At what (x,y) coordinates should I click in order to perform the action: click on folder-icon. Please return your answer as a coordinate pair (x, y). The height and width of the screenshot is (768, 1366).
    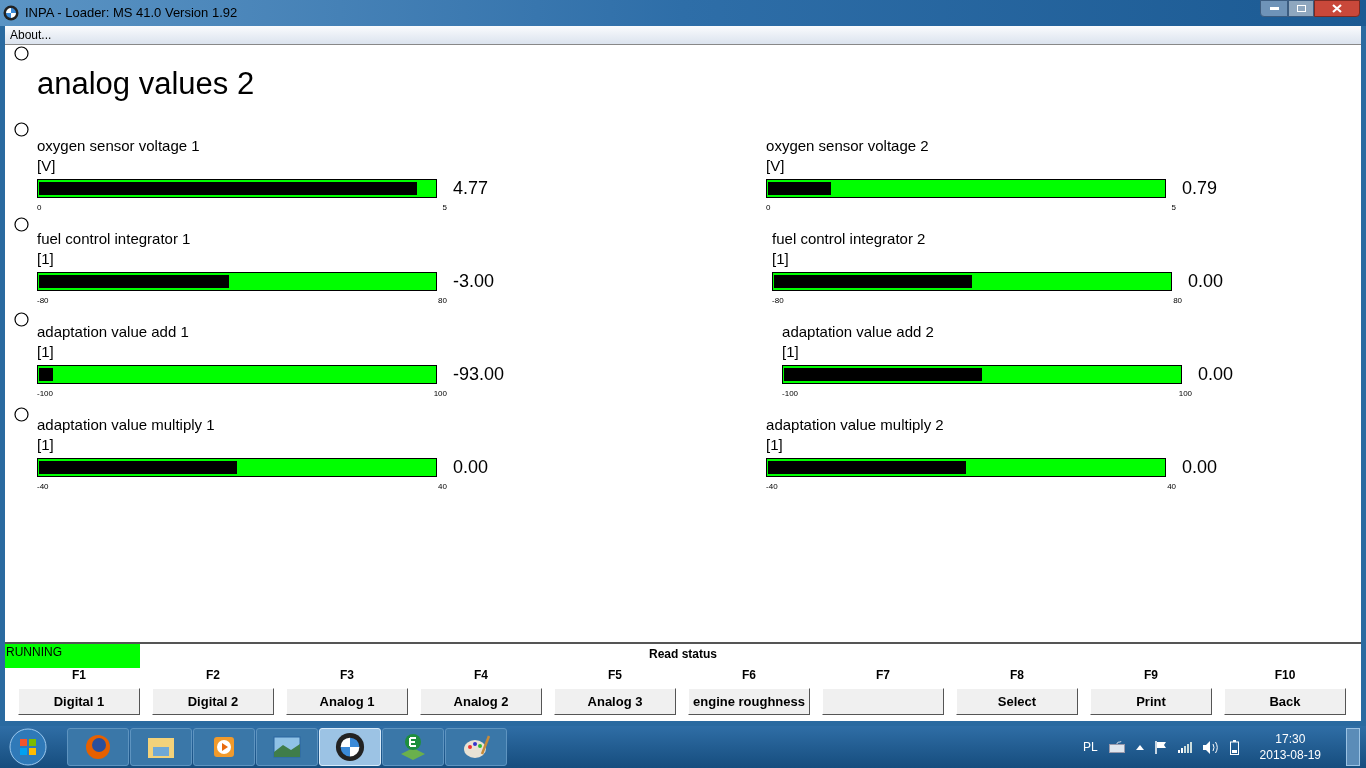
    Looking at the image, I should click on (161, 747).